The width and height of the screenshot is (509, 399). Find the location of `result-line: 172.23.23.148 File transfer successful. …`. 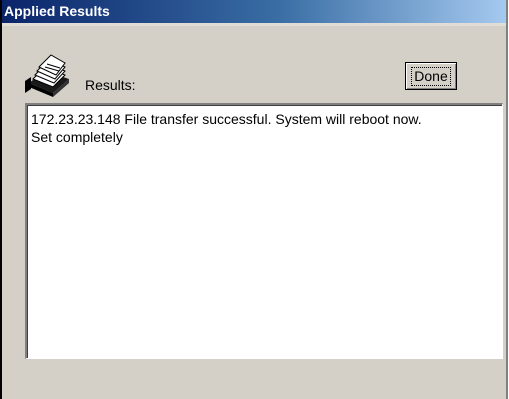

result-line: 172.23.23.148 File transfer successful. … is located at coordinates (226, 119).